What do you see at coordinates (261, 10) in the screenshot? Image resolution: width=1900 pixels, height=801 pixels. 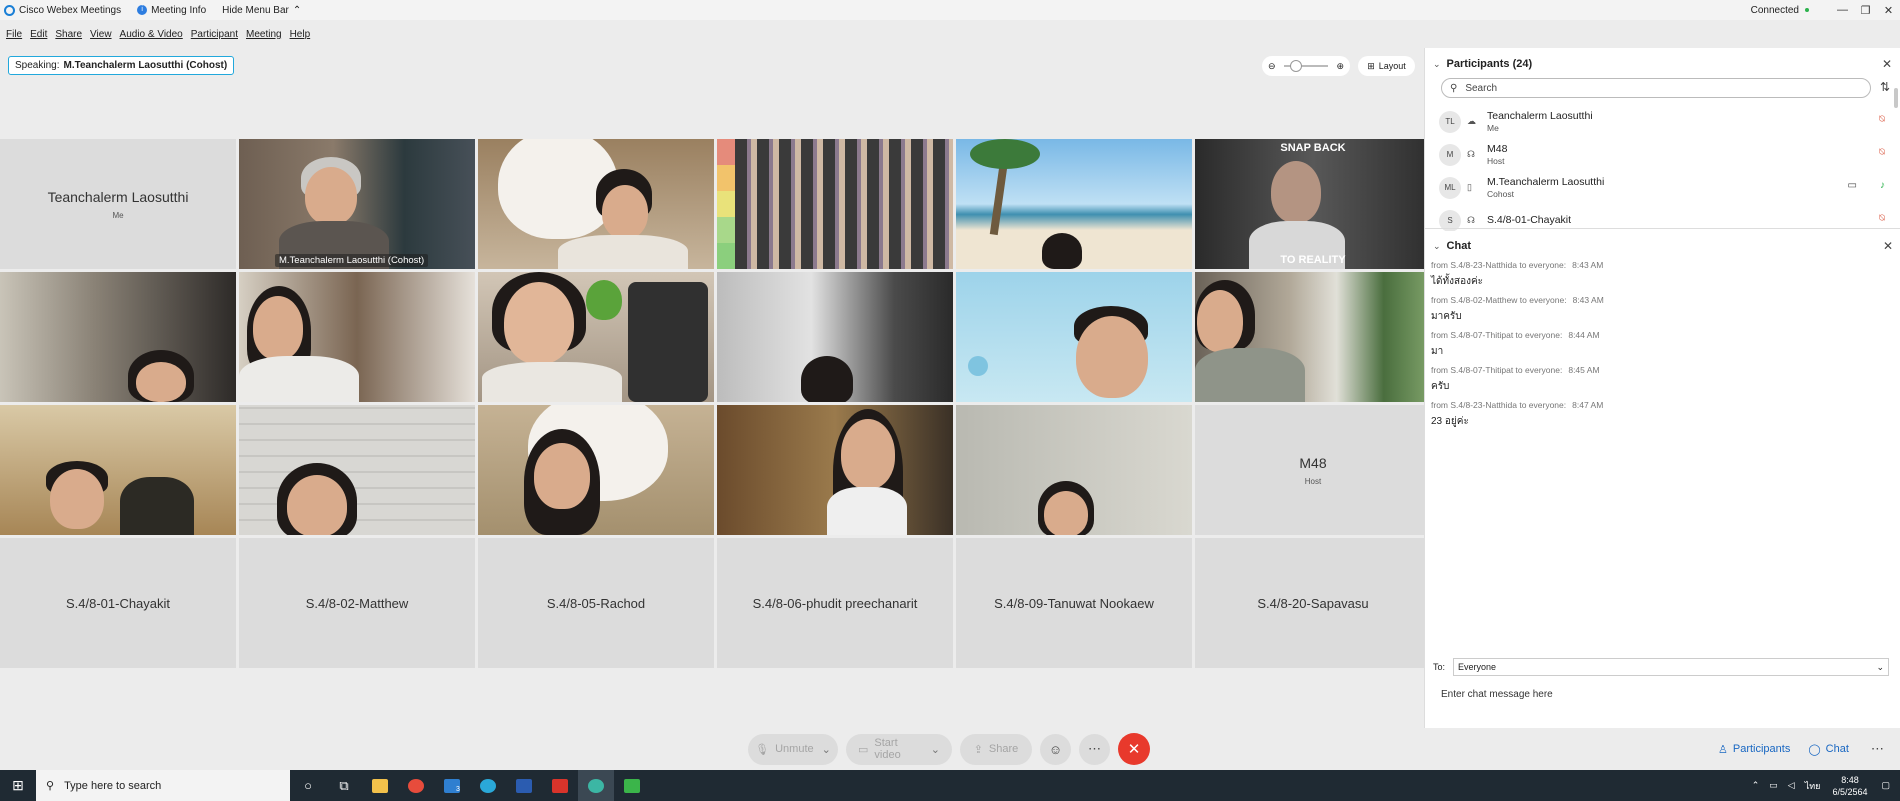 I see `hide-menu-bar-button: Hide Menu Bar ⌃` at bounding box center [261, 10].